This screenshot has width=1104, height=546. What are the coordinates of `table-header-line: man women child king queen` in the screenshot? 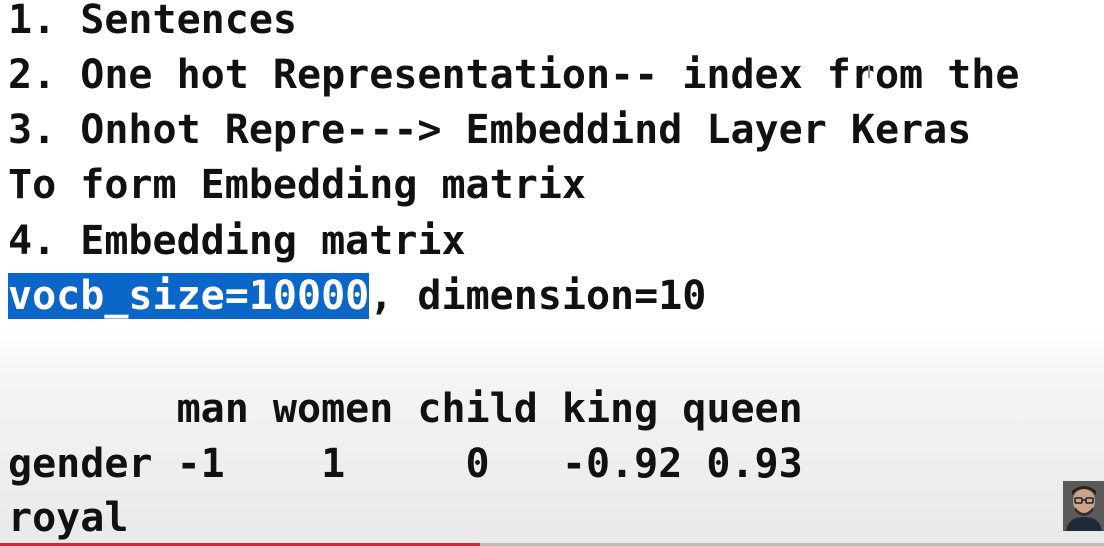 It's located at (405, 409).